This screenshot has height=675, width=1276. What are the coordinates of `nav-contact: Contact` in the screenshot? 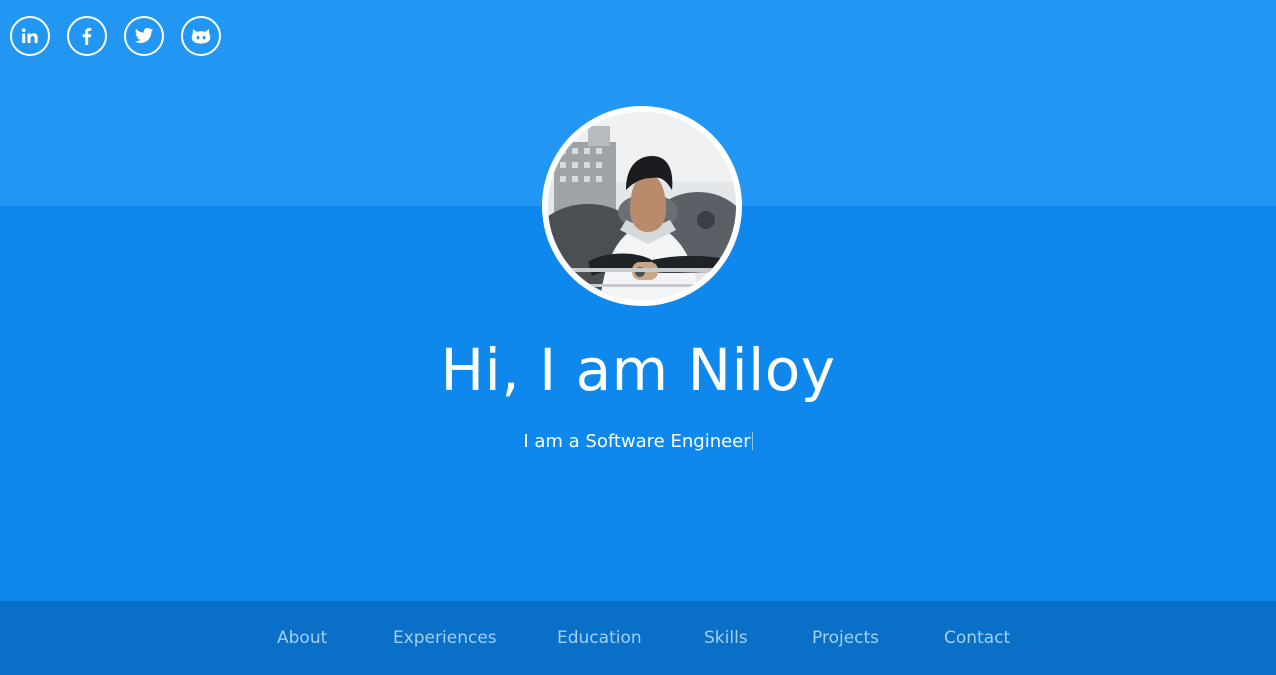 It's located at (977, 638).